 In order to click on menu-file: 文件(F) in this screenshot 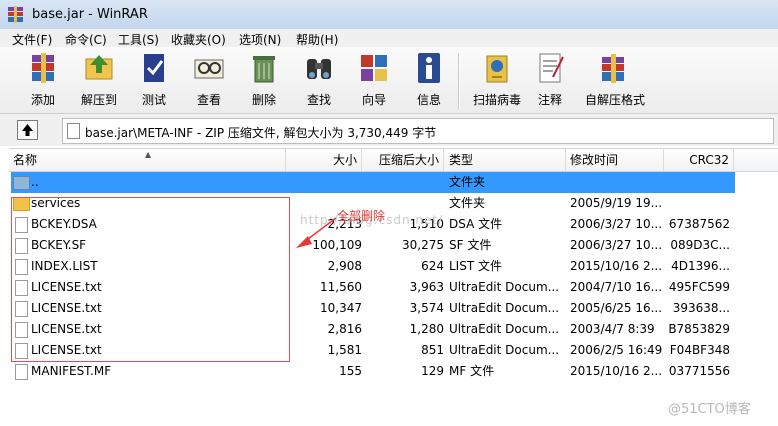, I will do `click(32, 39)`.